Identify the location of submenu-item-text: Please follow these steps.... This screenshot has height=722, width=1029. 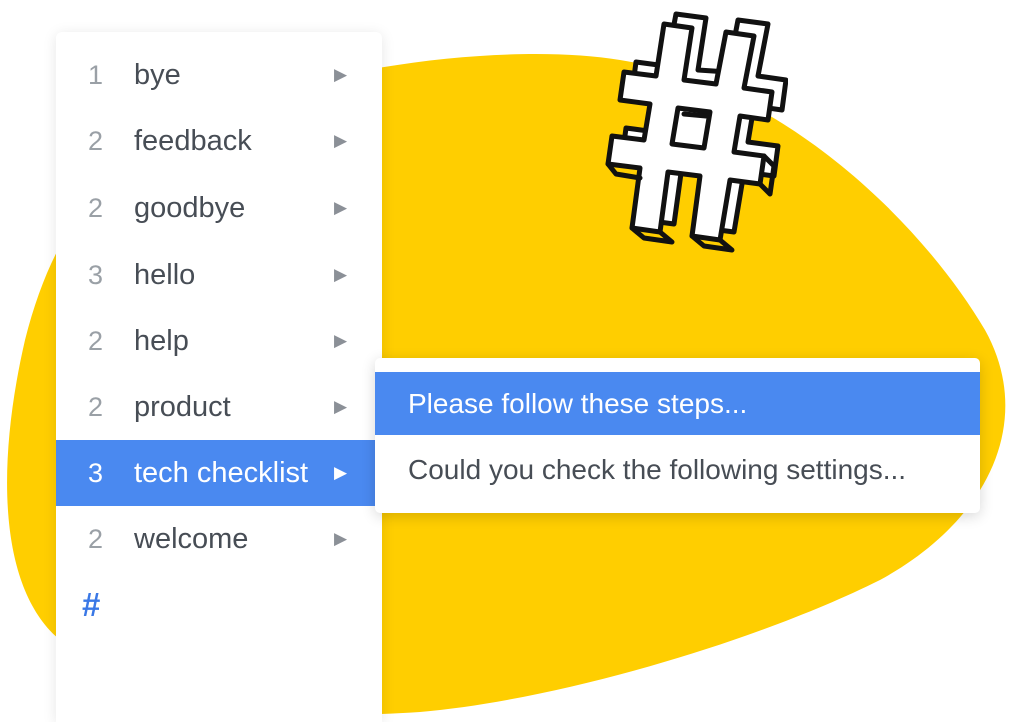
(578, 403).